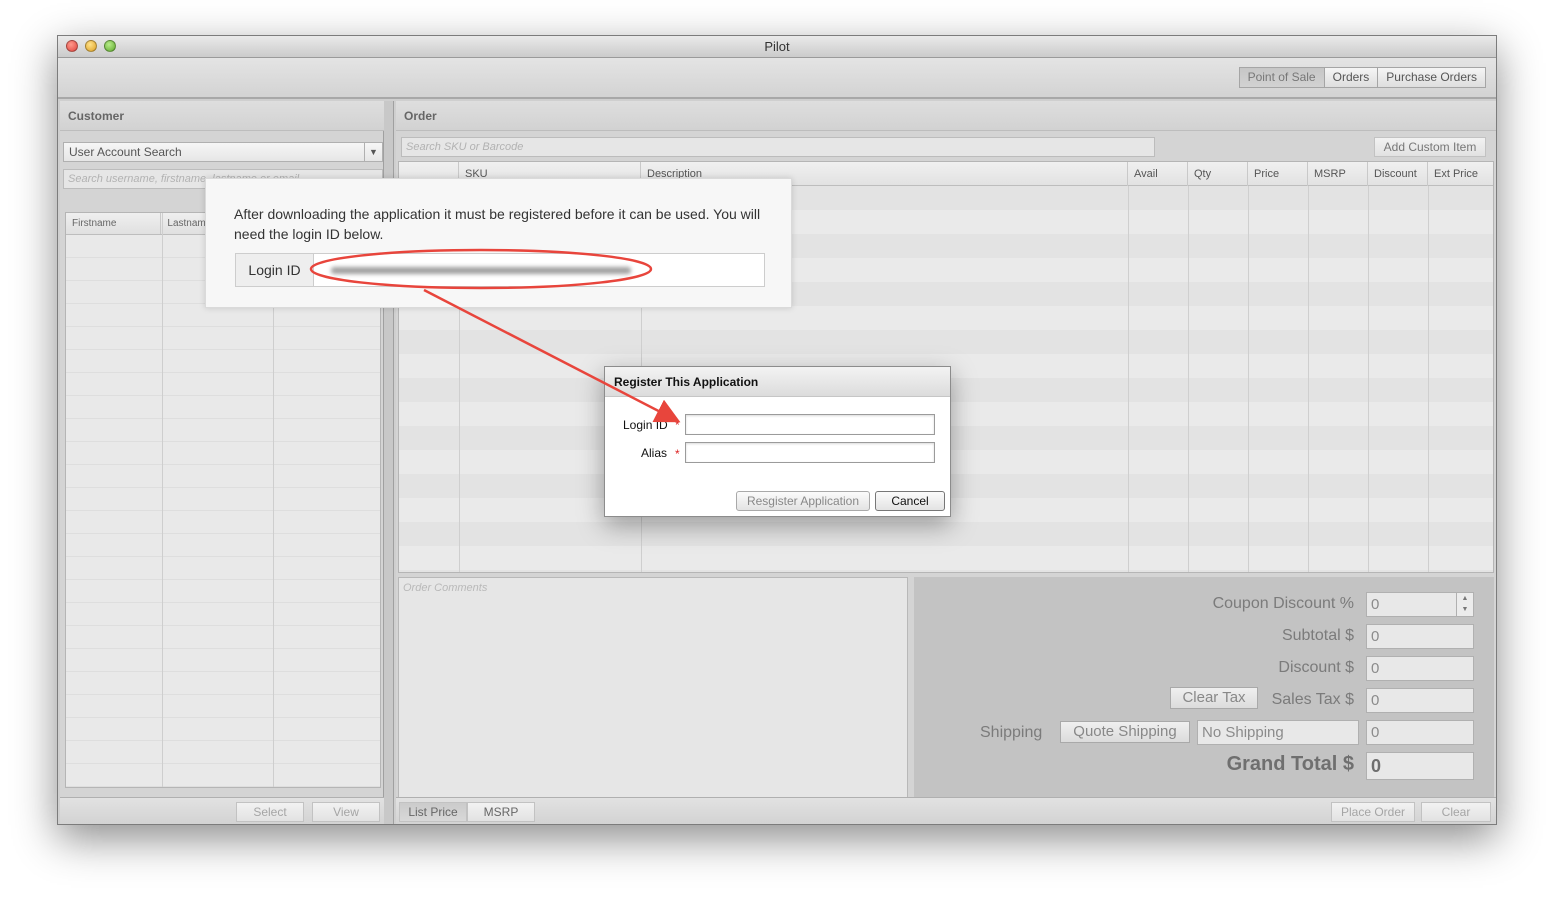  What do you see at coordinates (1278, 732) in the screenshot?
I see `shipping-method-field: No Shipping` at bounding box center [1278, 732].